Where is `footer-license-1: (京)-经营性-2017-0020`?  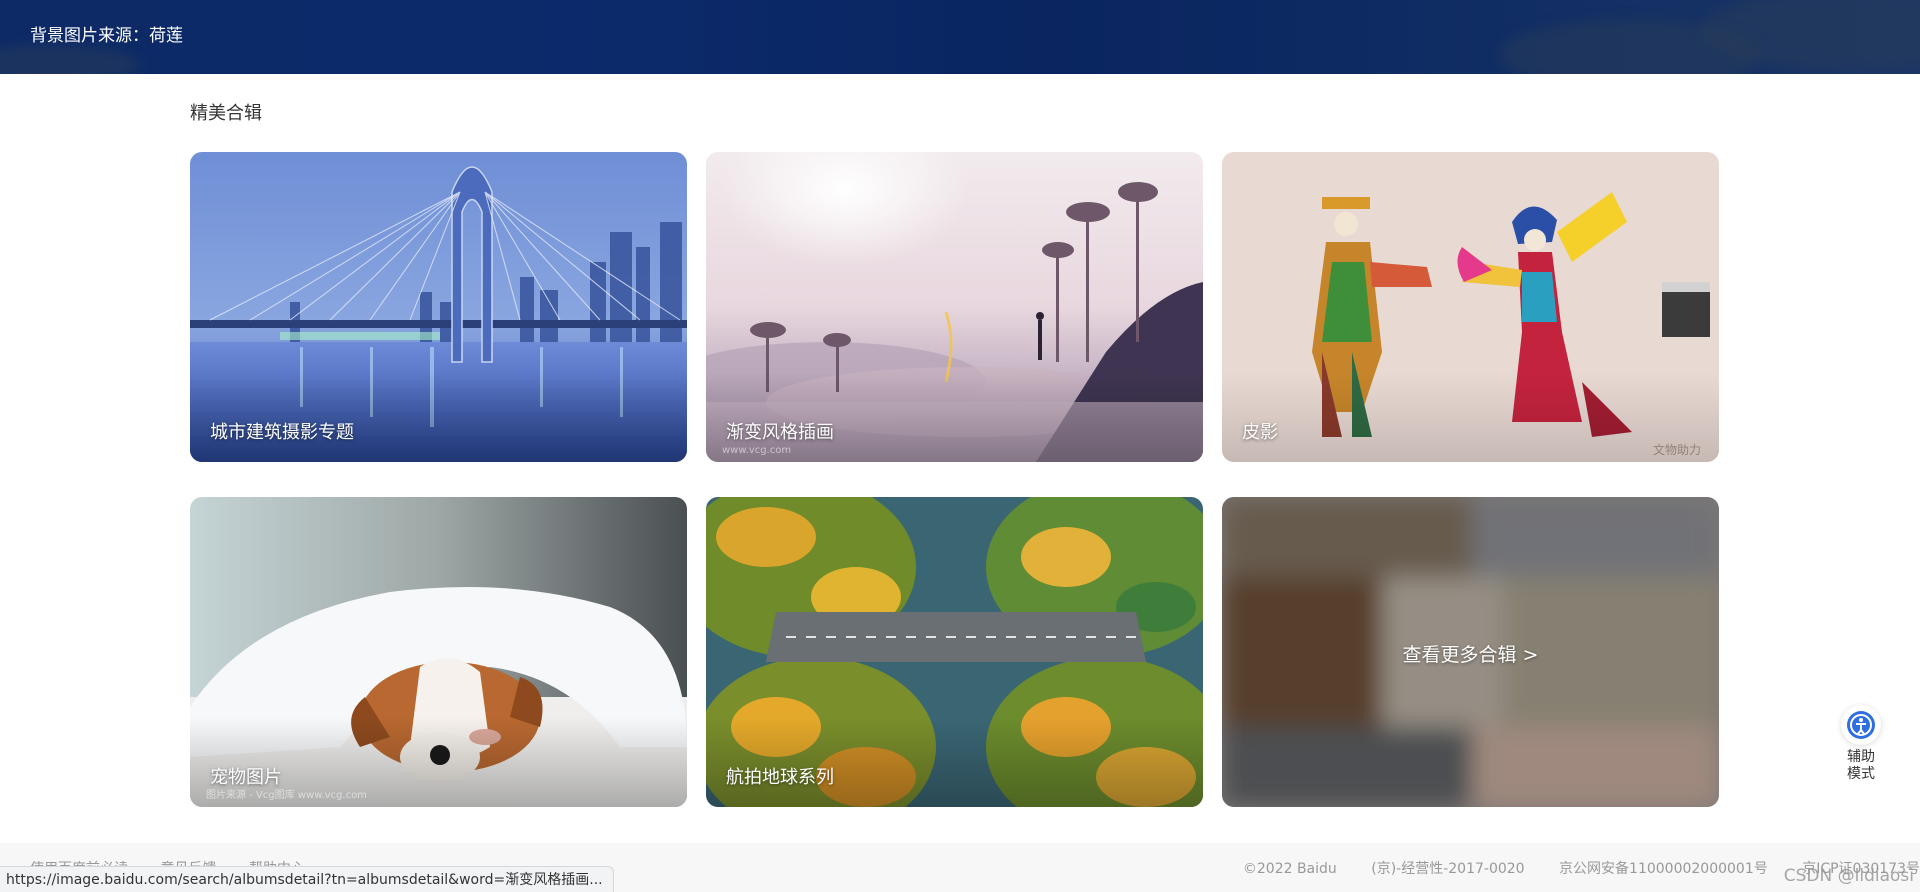 footer-license-1: (京)-经营性-2017-0020 is located at coordinates (1447, 869).